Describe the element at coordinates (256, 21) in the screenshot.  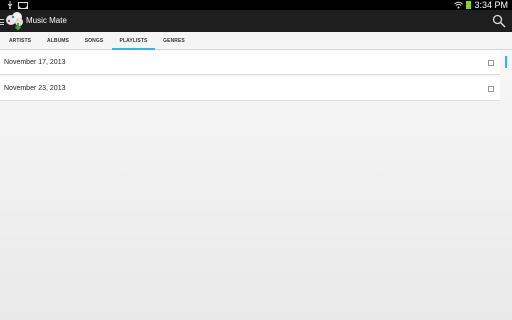
I see `action-bar: Music Mate` at that location.